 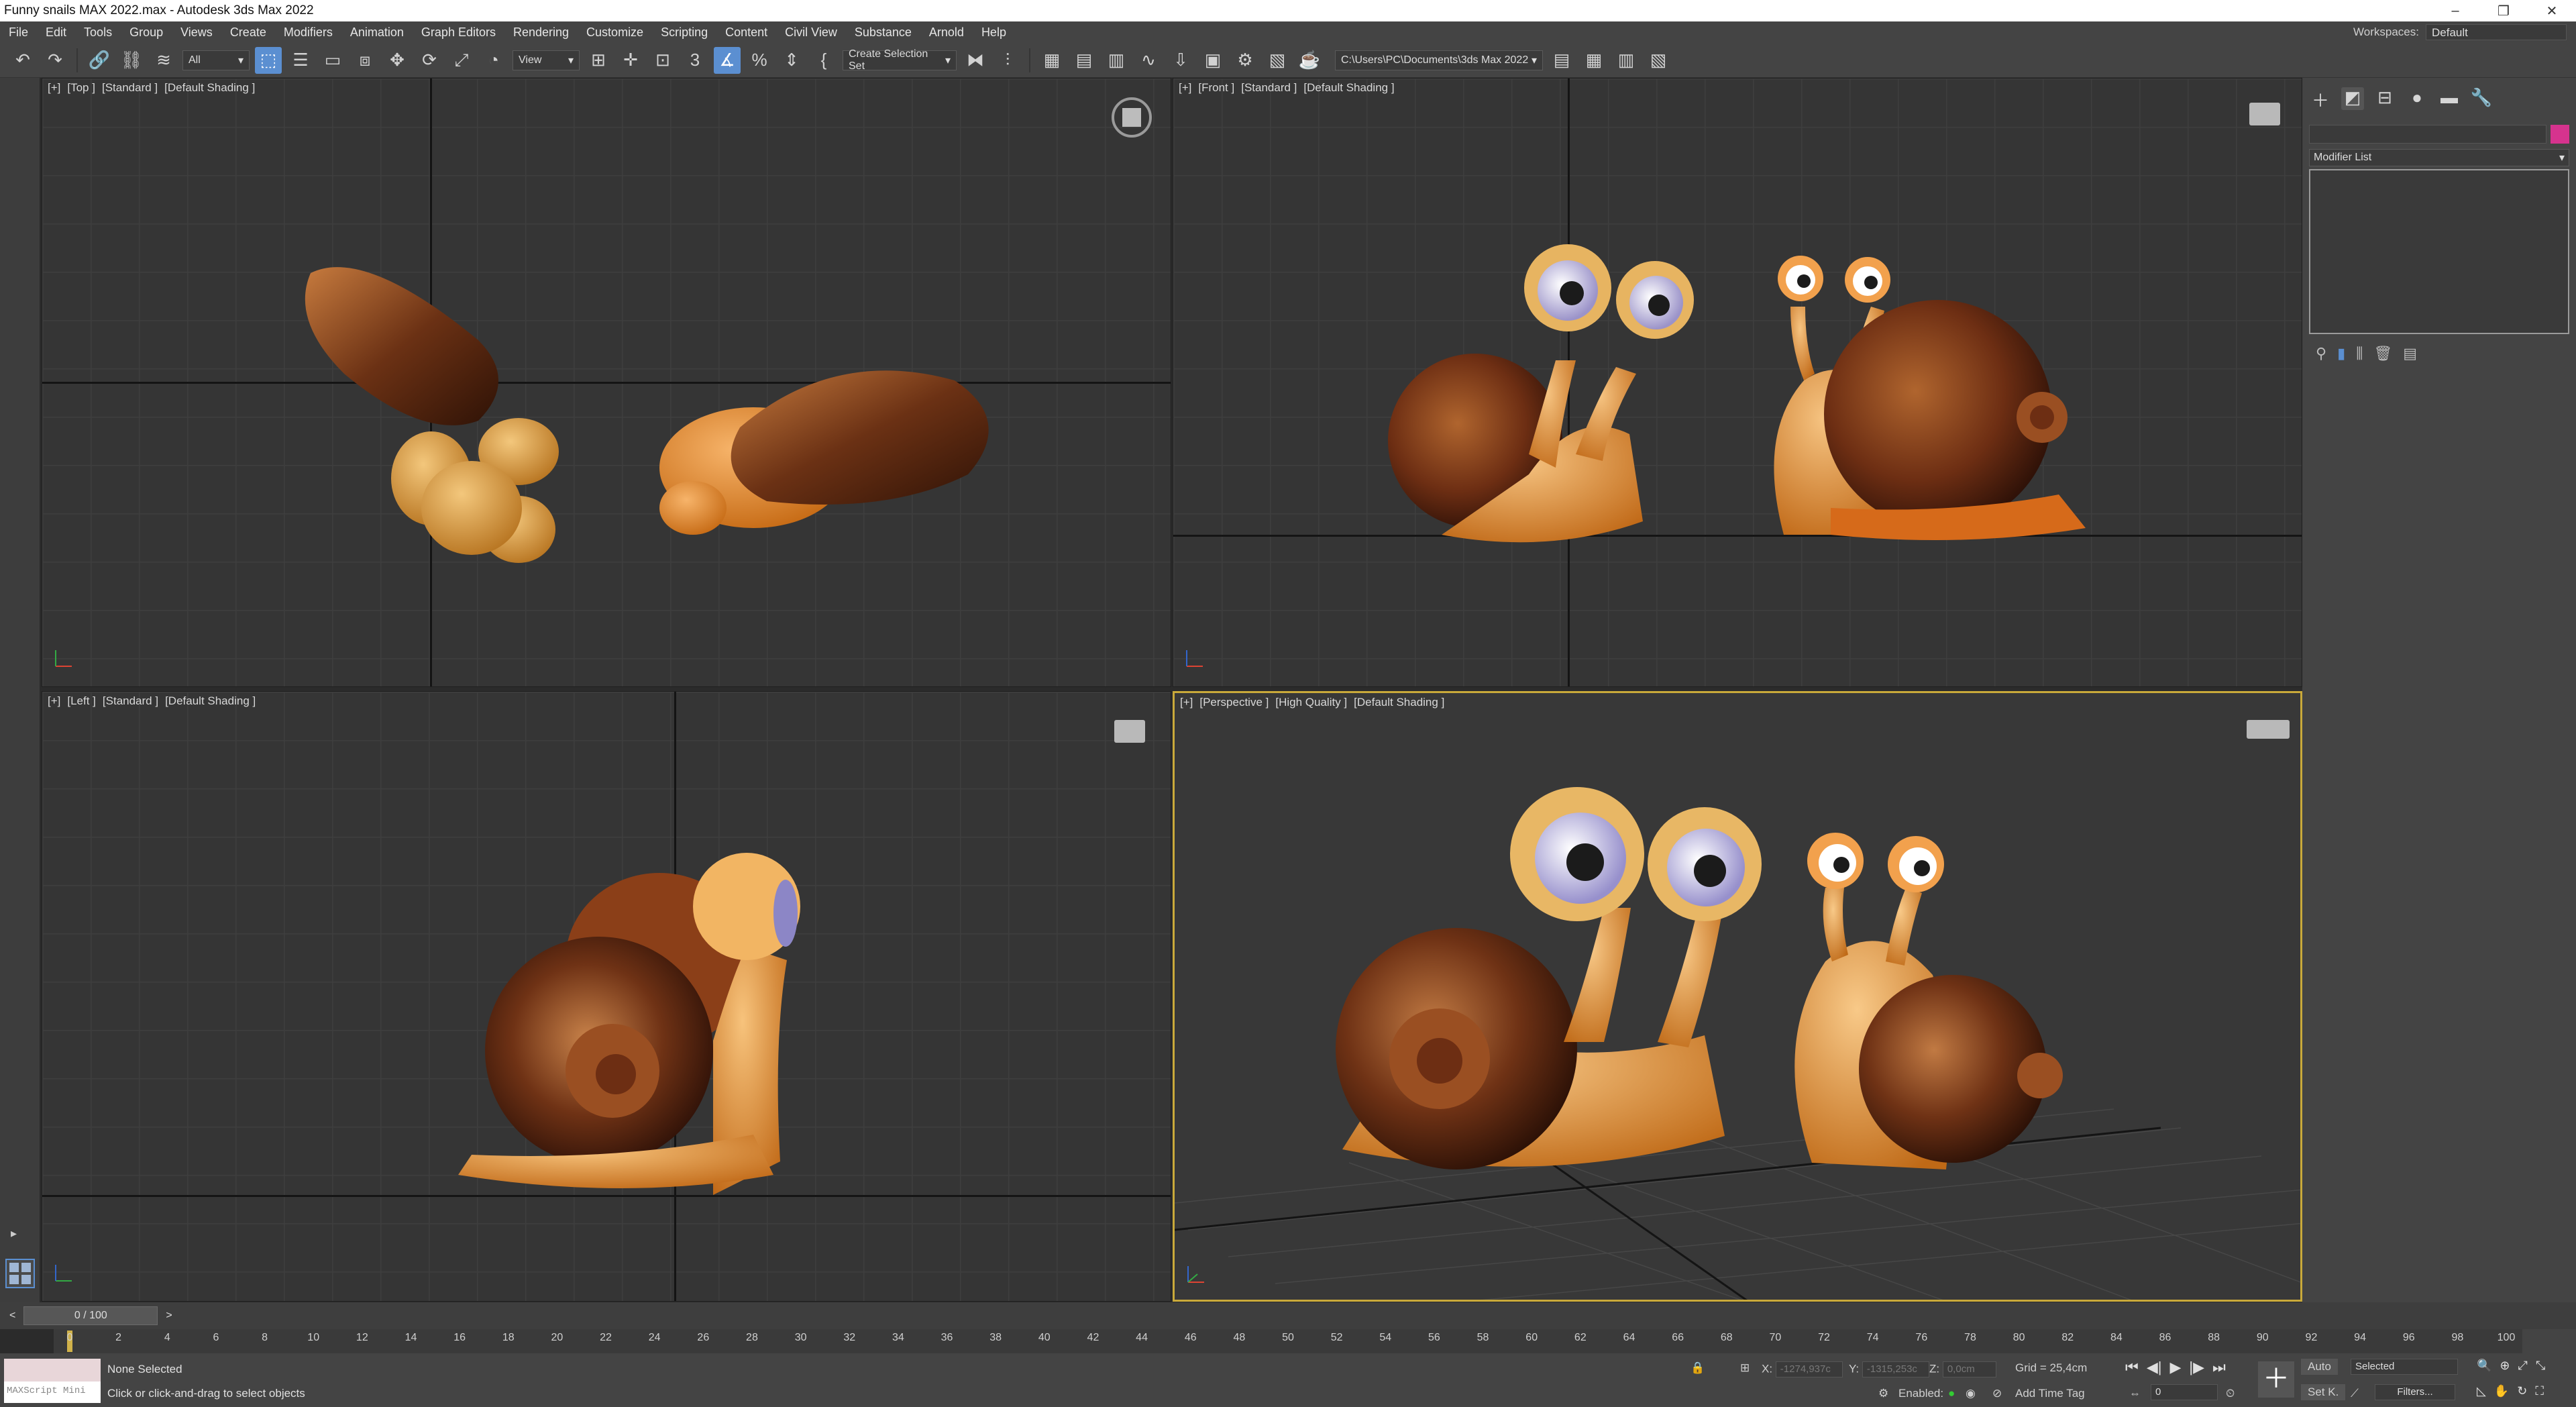 I want to click on zoom-extents-icon: ⤢, so click(x=2523, y=1366).